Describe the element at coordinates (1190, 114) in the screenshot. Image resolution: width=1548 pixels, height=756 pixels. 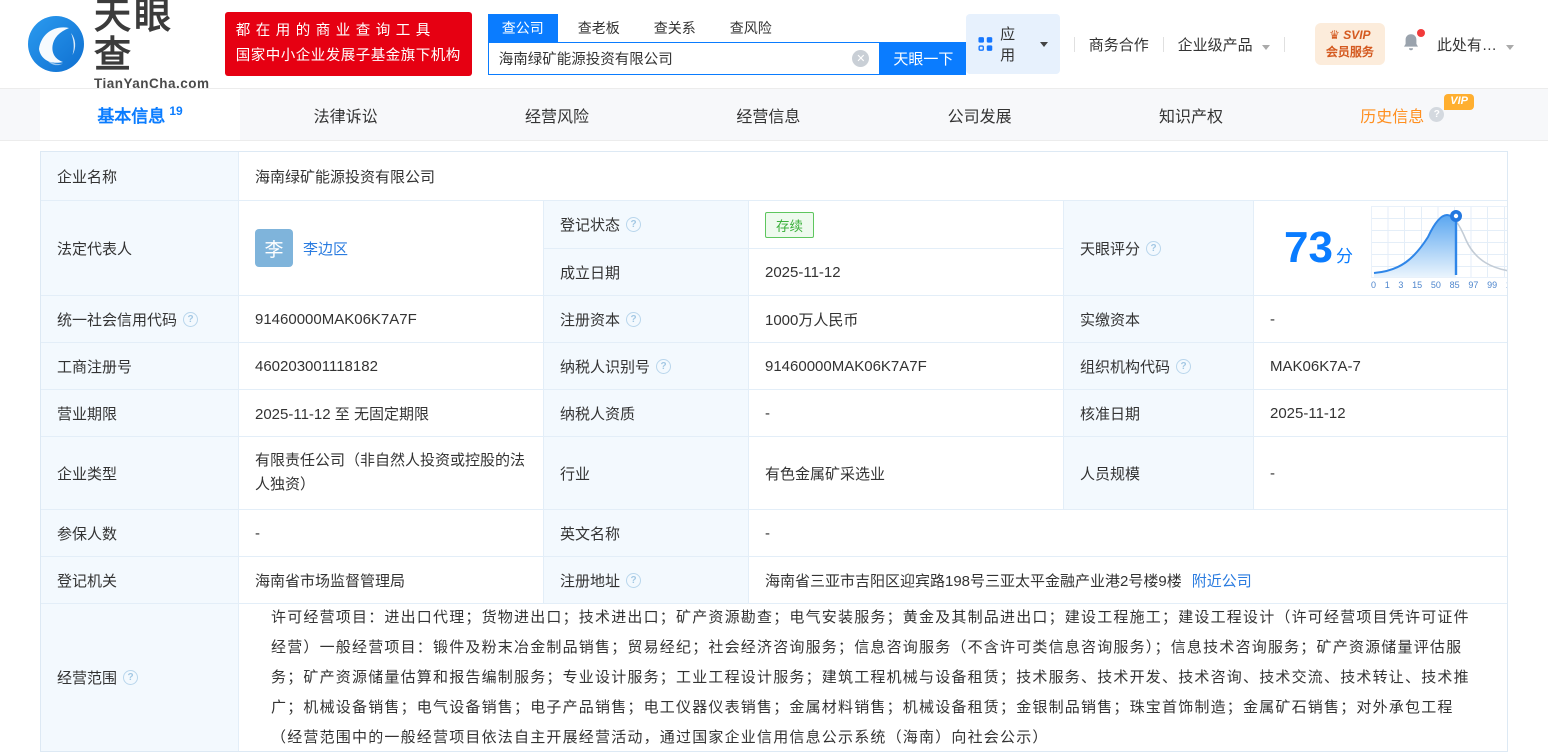
I see `tab-intellectual-property: 知识产权` at that location.